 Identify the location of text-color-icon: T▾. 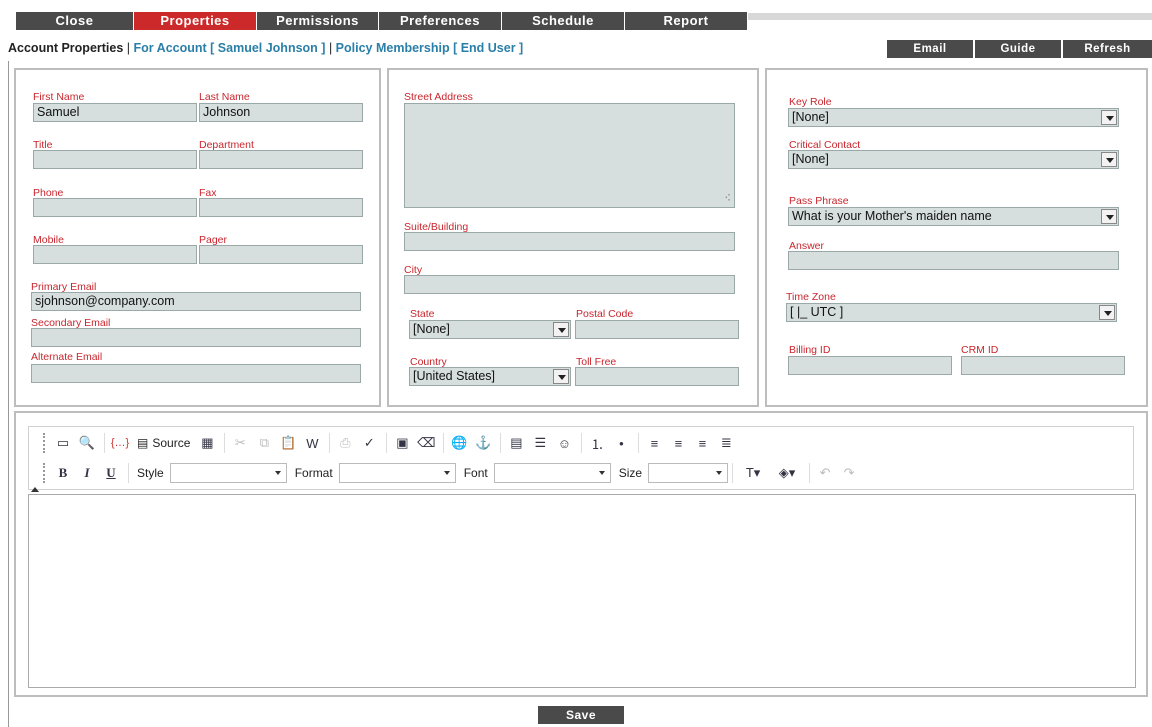
(753, 473).